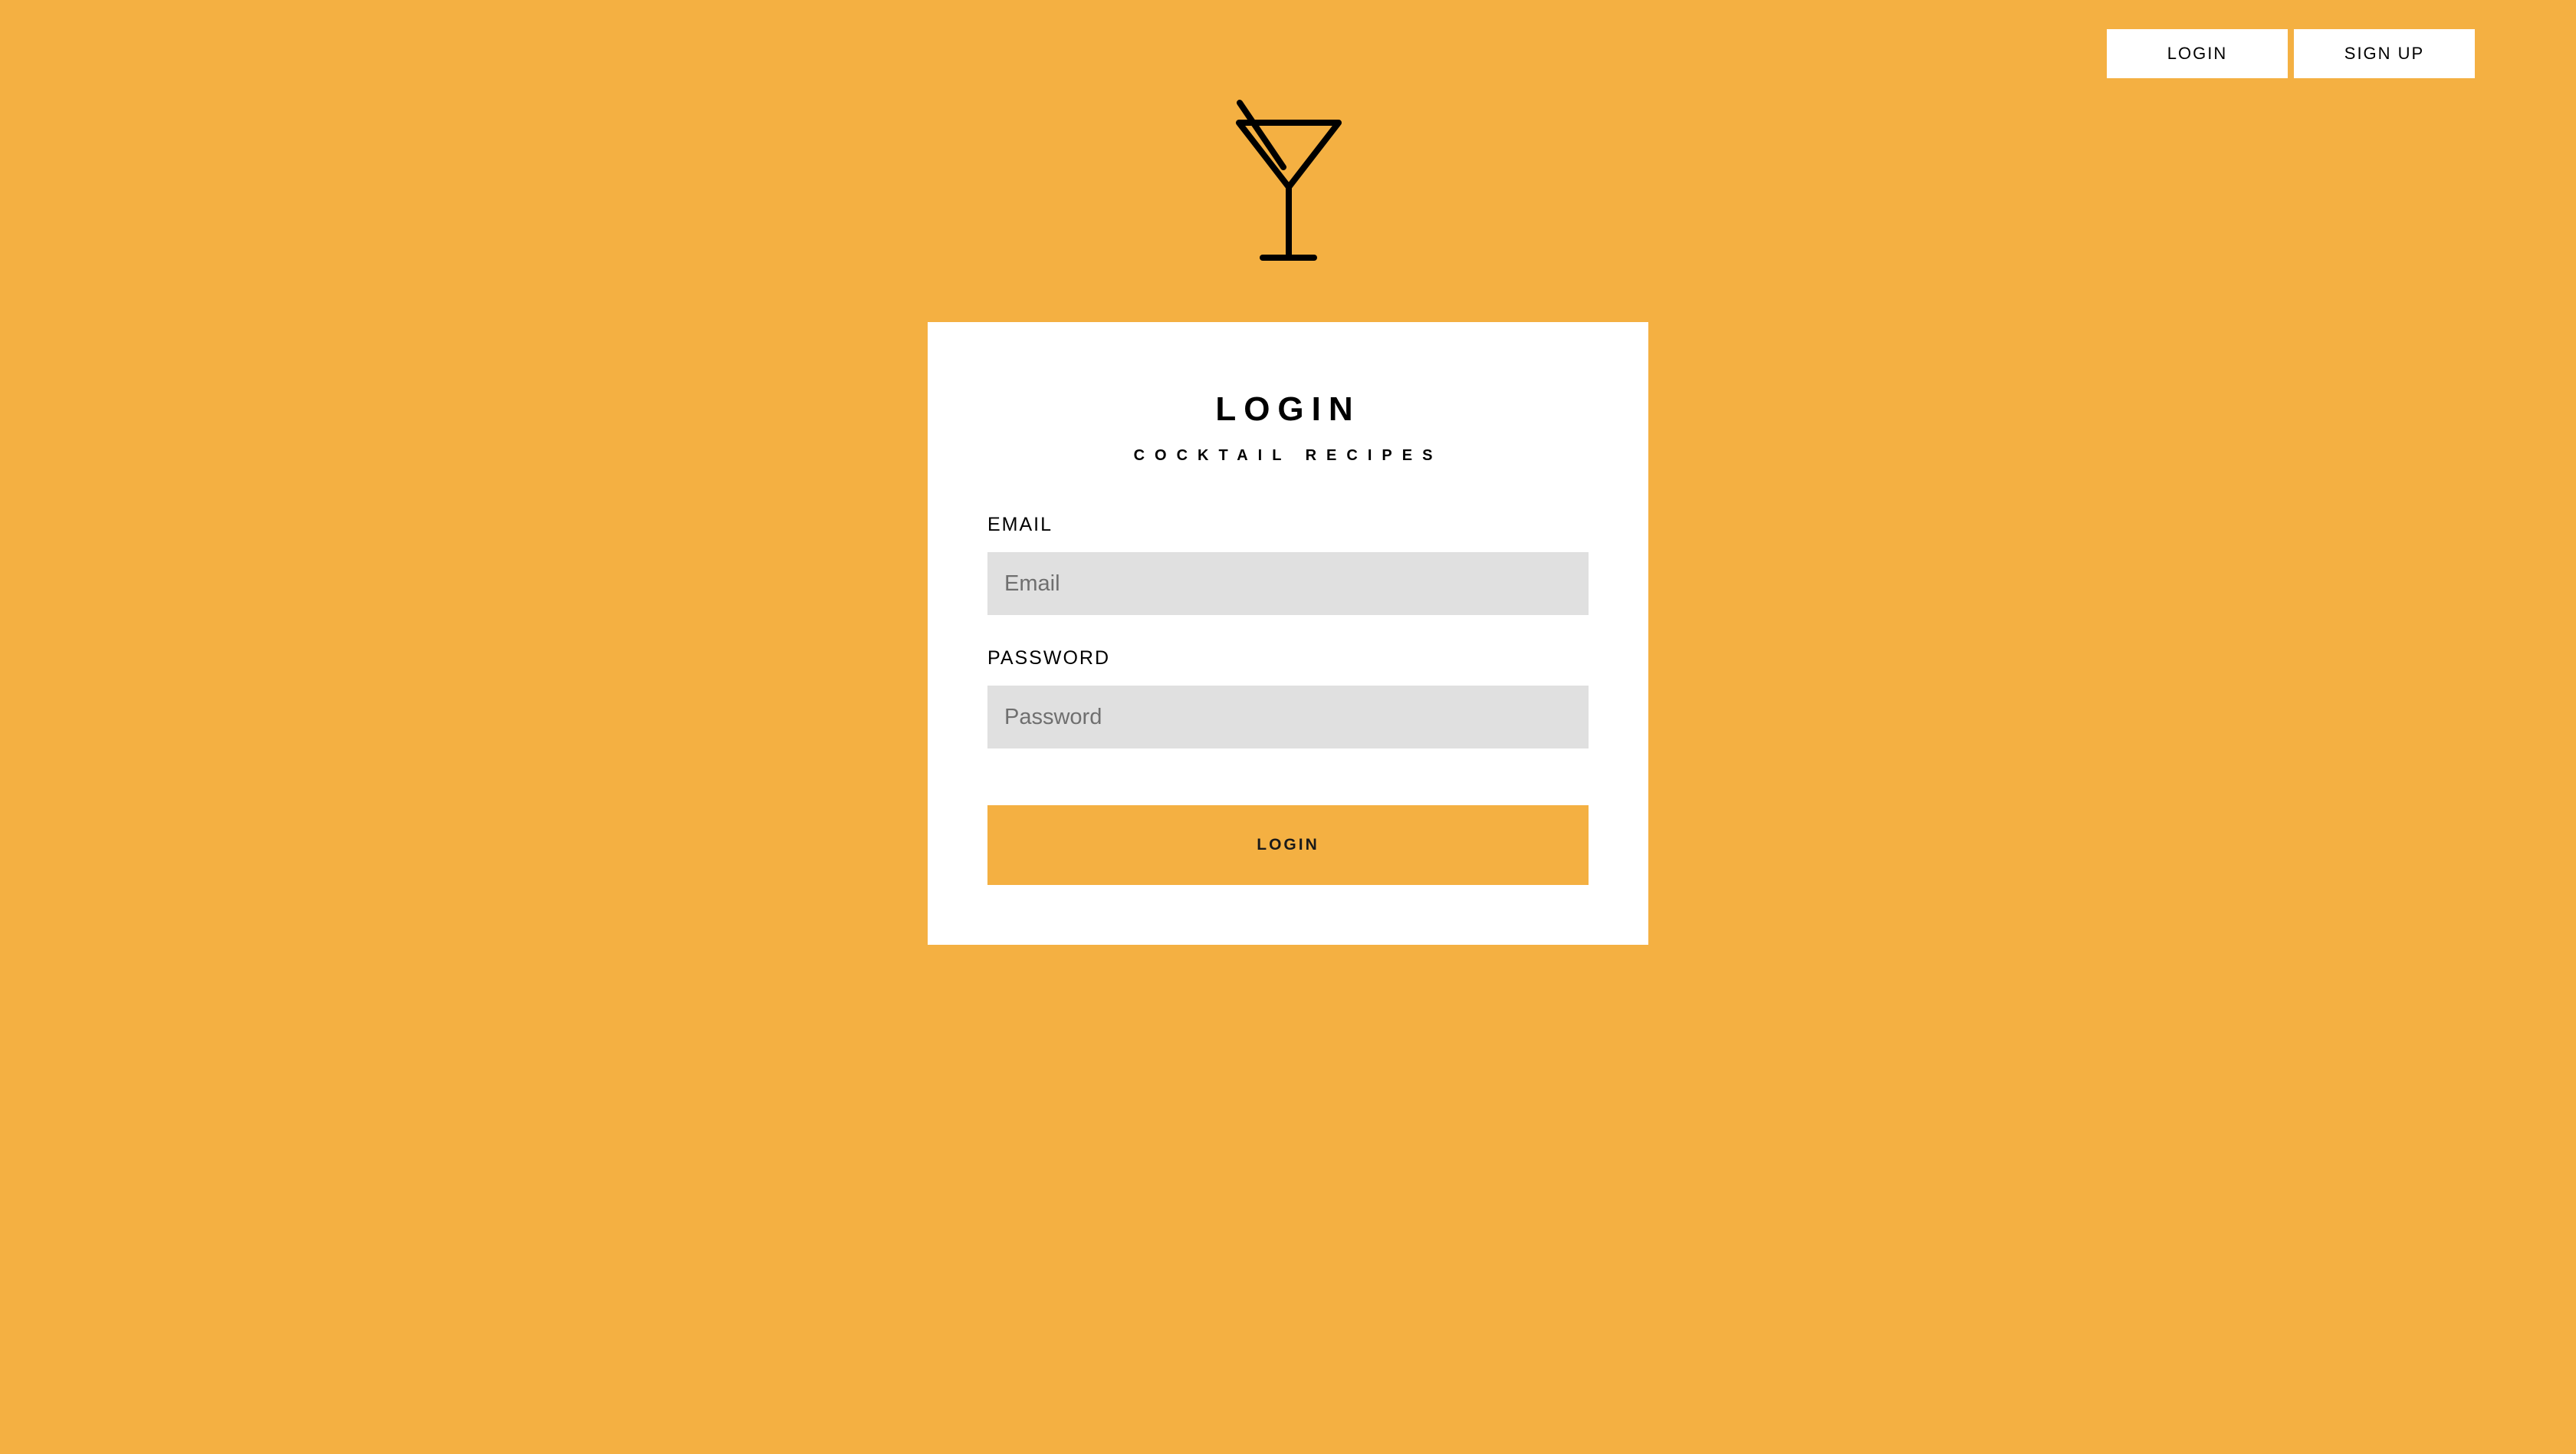 The width and height of the screenshot is (2576, 1454). I want to click on top-navigation: LOGIN SIGN UP, so click(2291, 54).